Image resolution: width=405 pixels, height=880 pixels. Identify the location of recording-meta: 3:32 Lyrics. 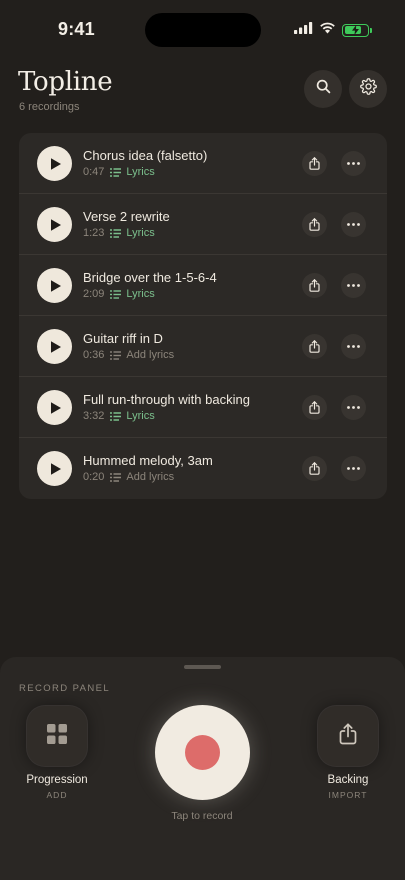
(119, 416).